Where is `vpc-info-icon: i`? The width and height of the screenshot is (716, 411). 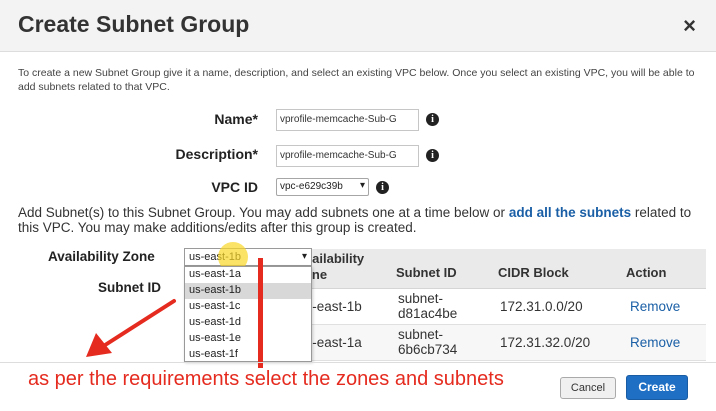 vpc-info-icon: i is located at coordinates (382, 187).